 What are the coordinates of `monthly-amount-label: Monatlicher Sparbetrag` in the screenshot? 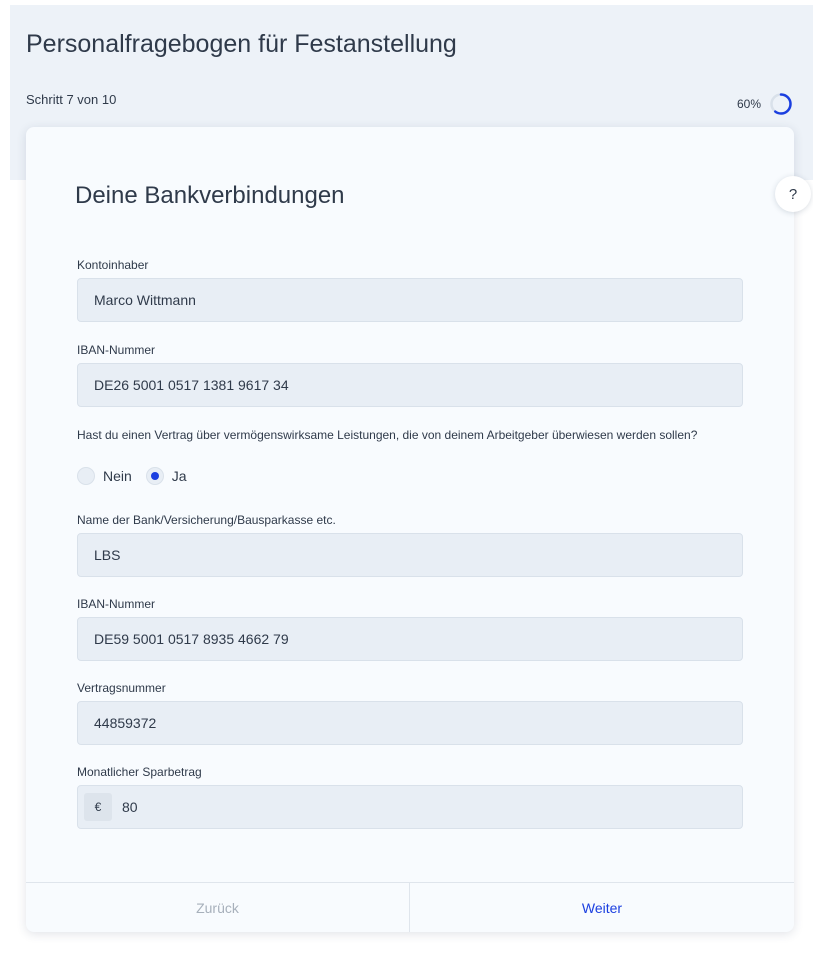 It's located at (139, 772).